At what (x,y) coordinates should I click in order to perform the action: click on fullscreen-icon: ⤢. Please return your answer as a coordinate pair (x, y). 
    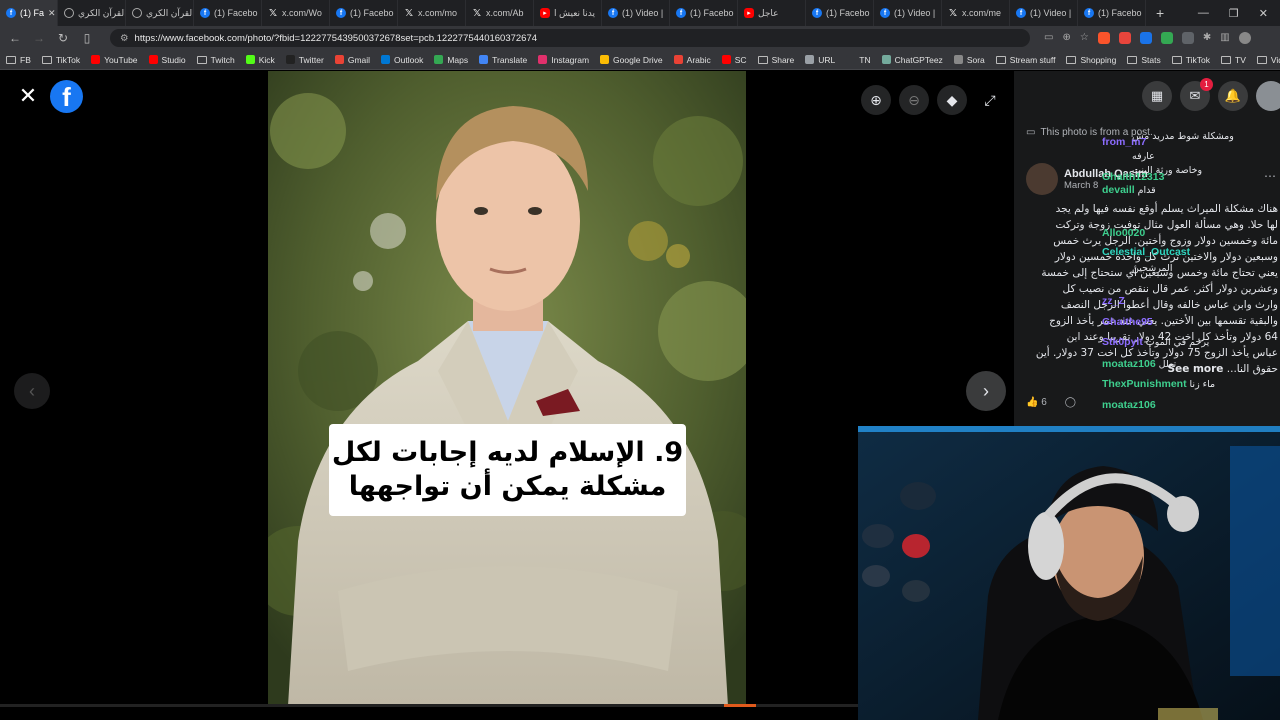
    Looking at the image, I should click on (990, 100).